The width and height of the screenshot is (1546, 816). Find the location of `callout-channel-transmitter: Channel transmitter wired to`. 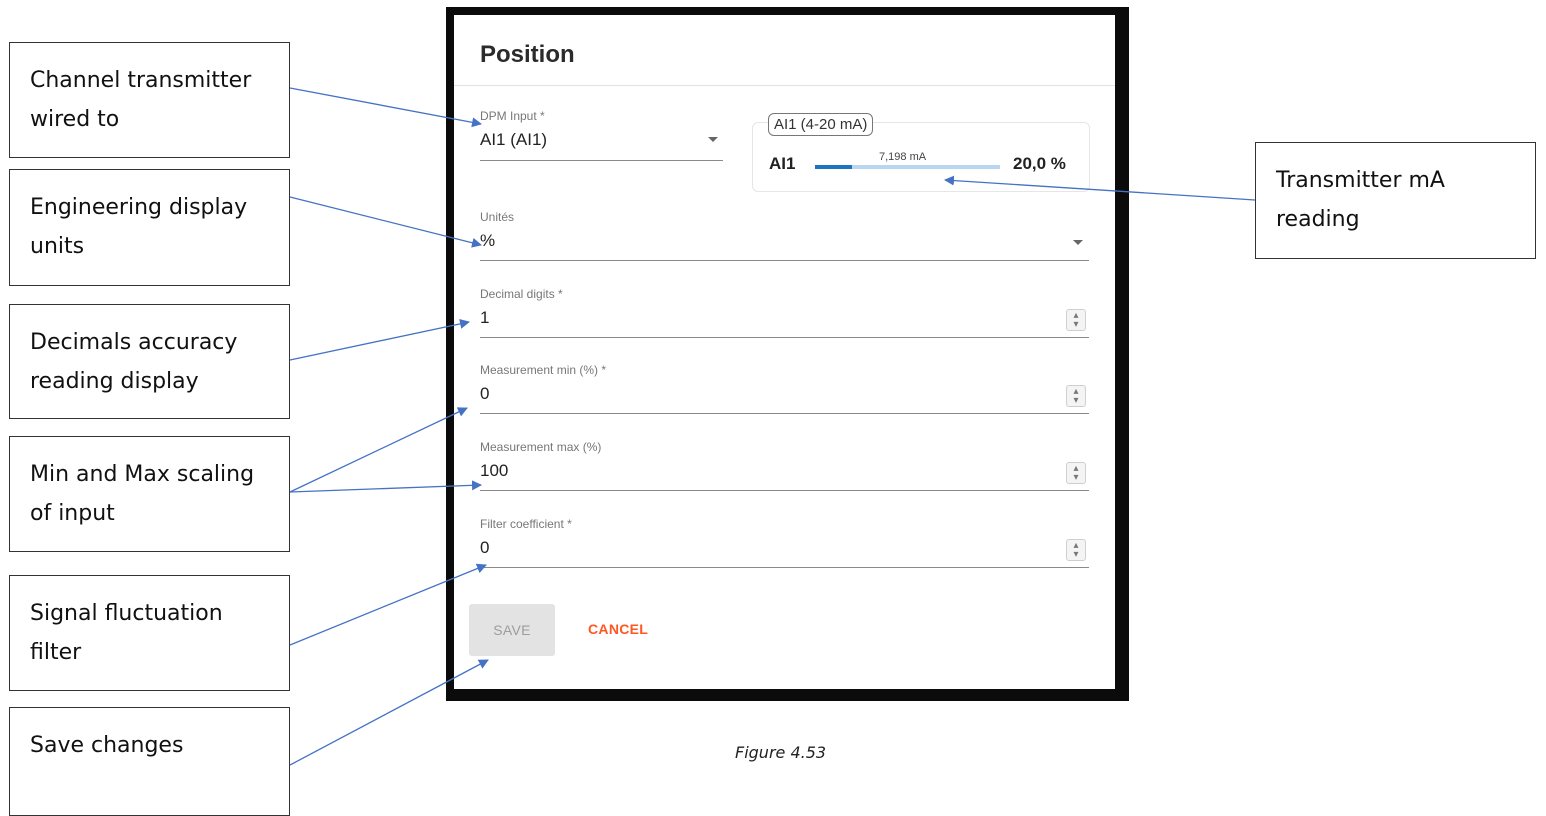

callout-channel-transmitter: Channel transmitter wired to is located at coordinates (149, 100).